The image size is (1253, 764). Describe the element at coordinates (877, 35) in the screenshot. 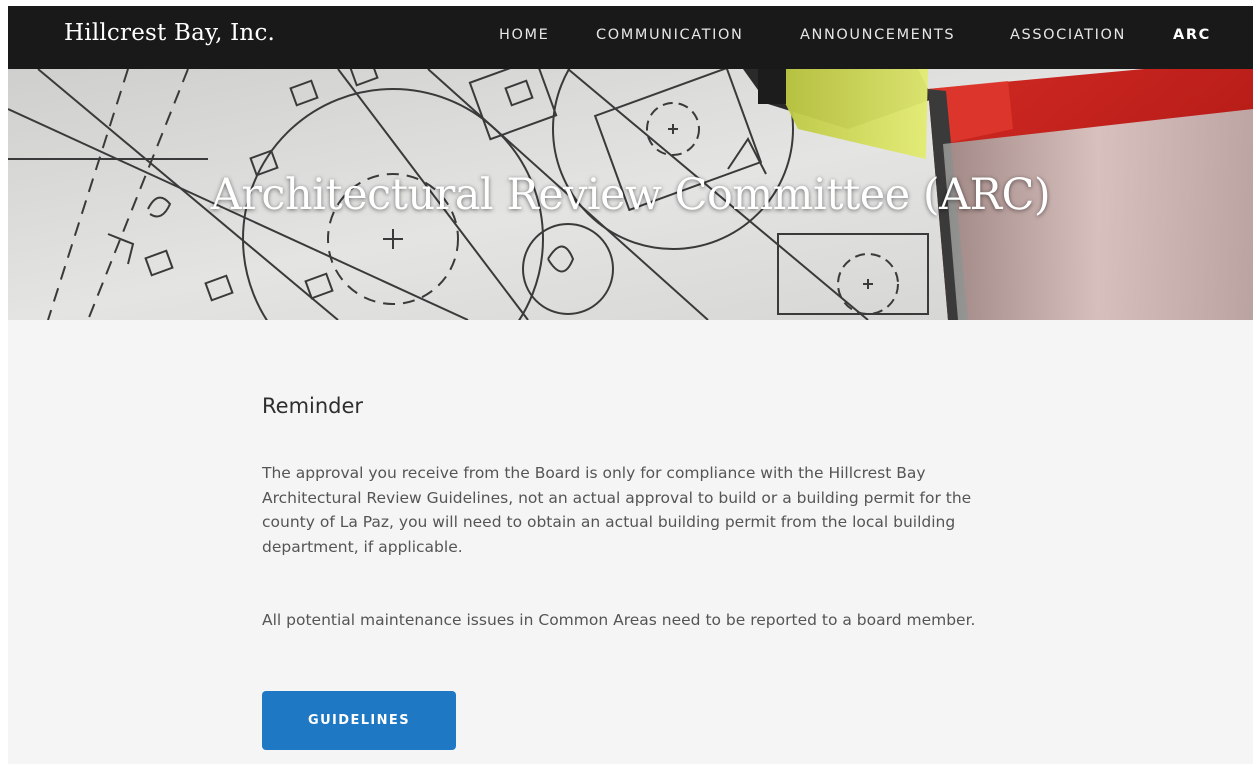

I see `nav-announcements: ANNOUNCEMENTS` at that location.